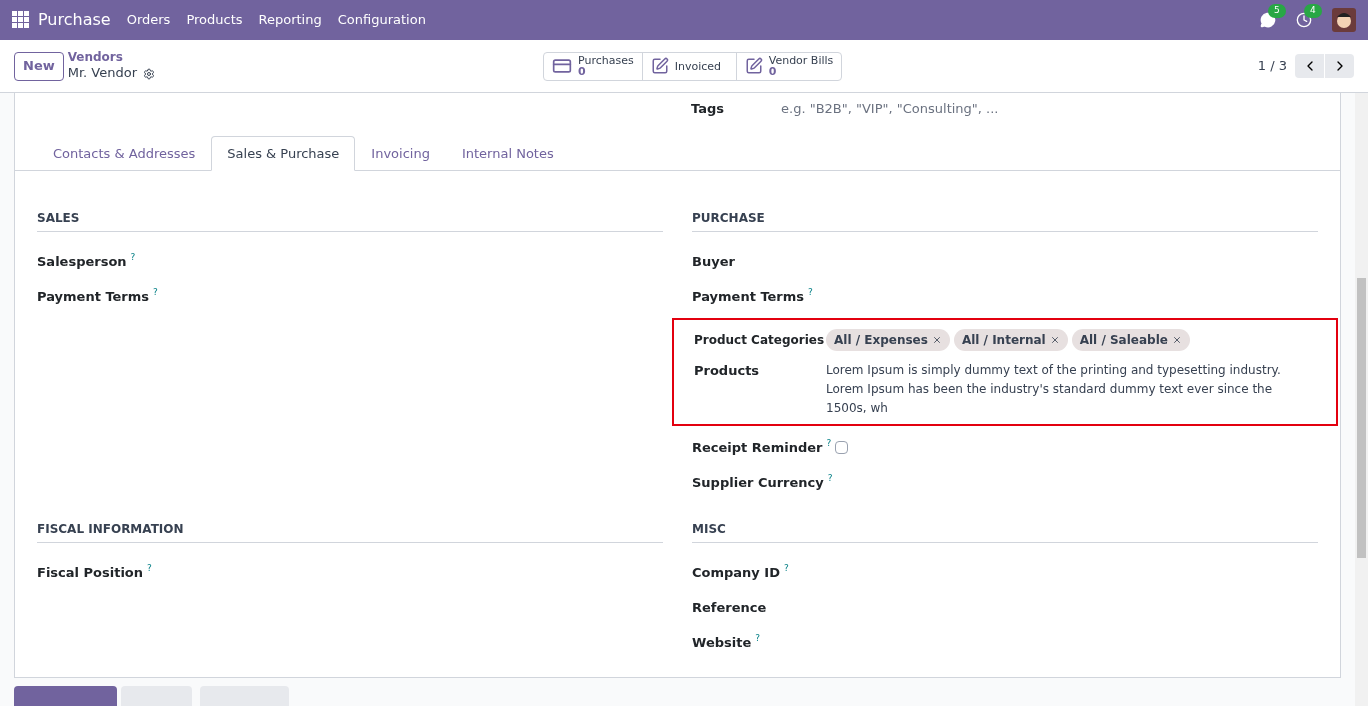 This screenshot has width=1368, height=706. I want to click on section-title: PURCHASE, so click(1005, 220).